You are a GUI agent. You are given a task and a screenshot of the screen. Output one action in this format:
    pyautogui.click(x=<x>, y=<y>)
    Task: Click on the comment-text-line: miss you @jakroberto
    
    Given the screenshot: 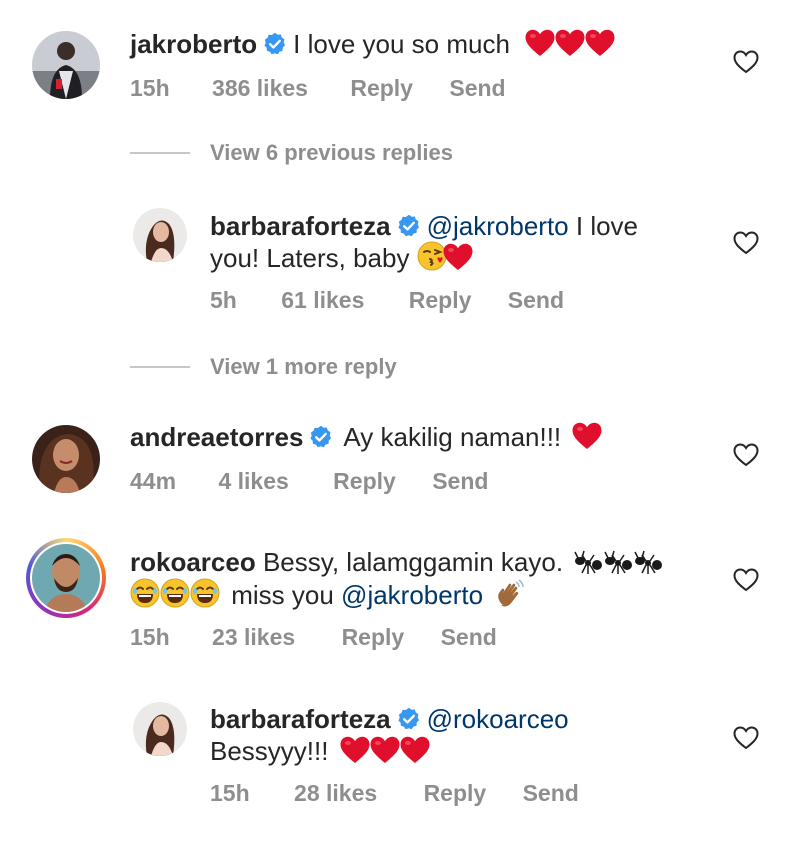 What is the action you would take?
    pyautogui.click(x=327, y=595)
    